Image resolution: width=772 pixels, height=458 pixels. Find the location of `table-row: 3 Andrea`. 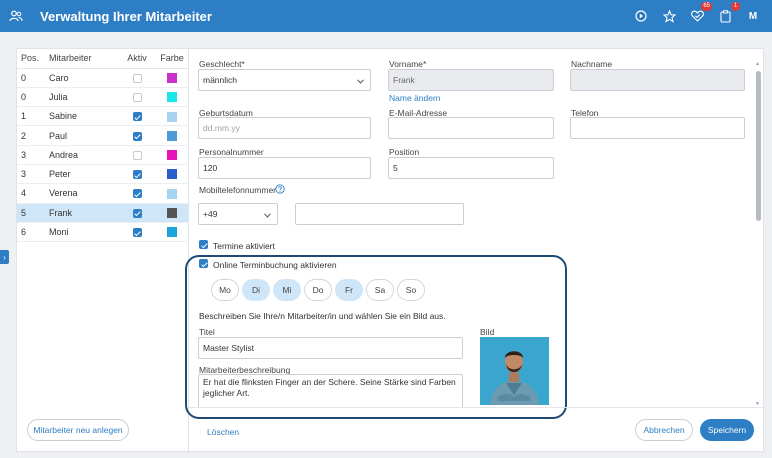

table-row: 3 Andrea is located at coordinates (103, 155).